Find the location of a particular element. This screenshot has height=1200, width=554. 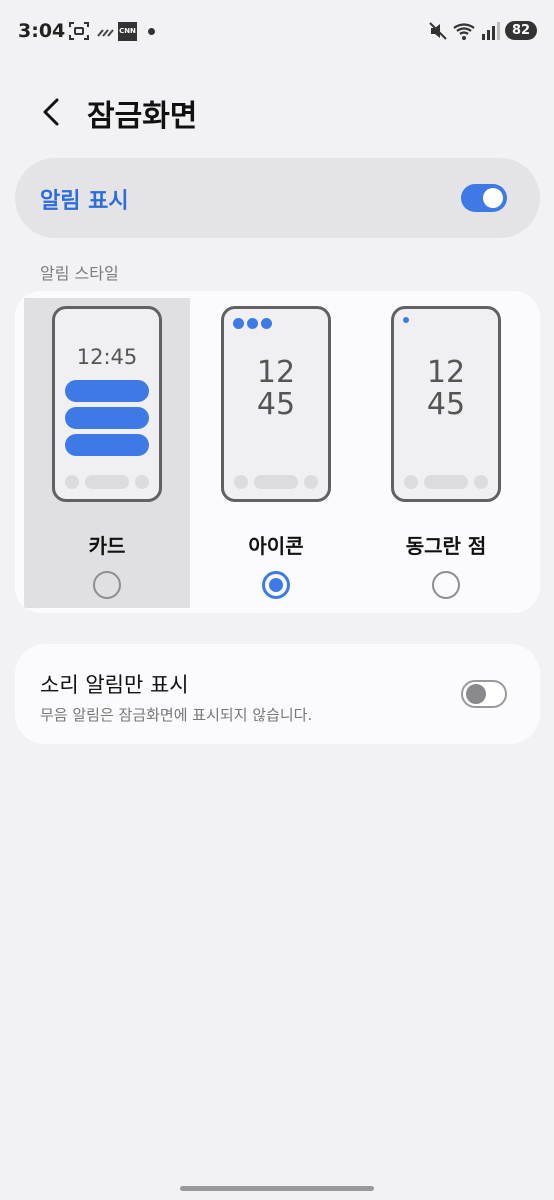

notification-style-label: 알림 스타일 is located at coordinates (79, 273).